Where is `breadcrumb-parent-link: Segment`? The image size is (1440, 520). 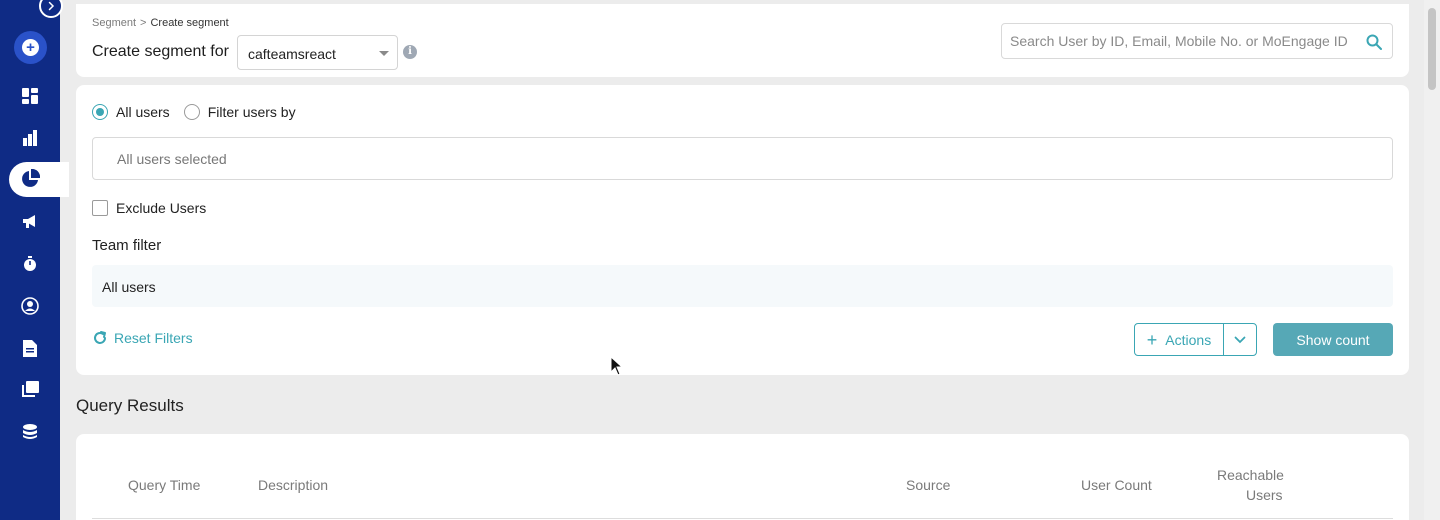 breadcrumb-parent-link: Segment is located at coordinates (114, 23).